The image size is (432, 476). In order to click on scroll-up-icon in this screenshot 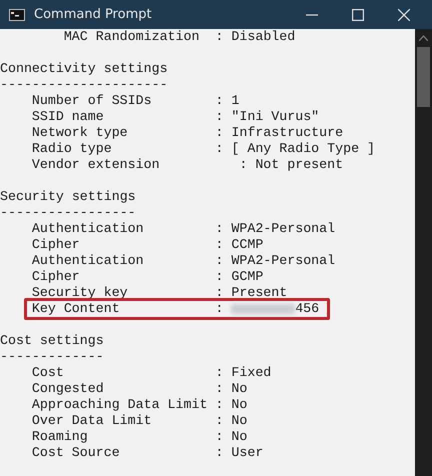, I will do `click(423, 38)`.